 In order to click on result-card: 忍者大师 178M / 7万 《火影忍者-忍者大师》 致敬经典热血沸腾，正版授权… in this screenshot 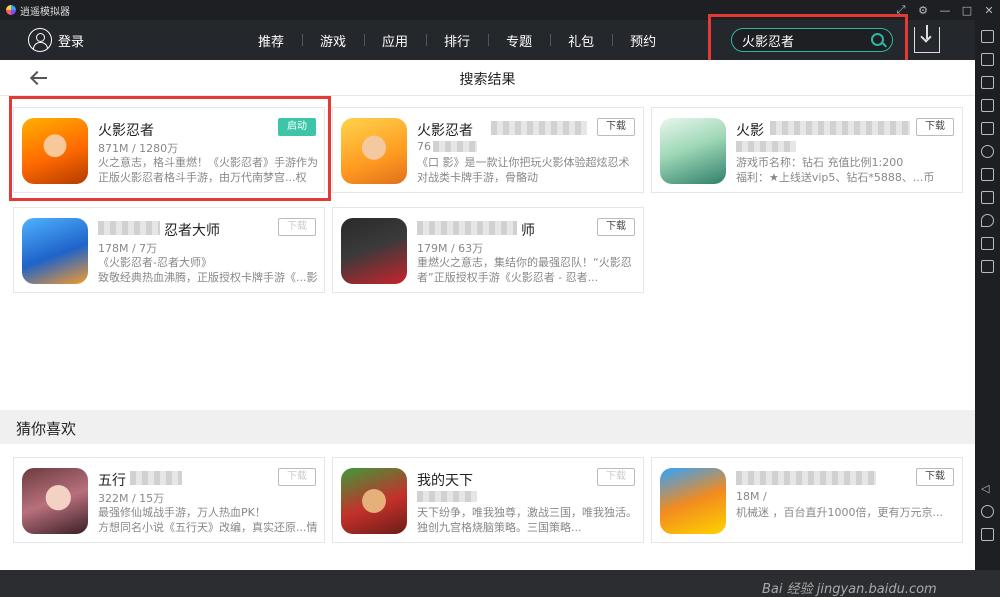, I will do `click(169, 250)`.